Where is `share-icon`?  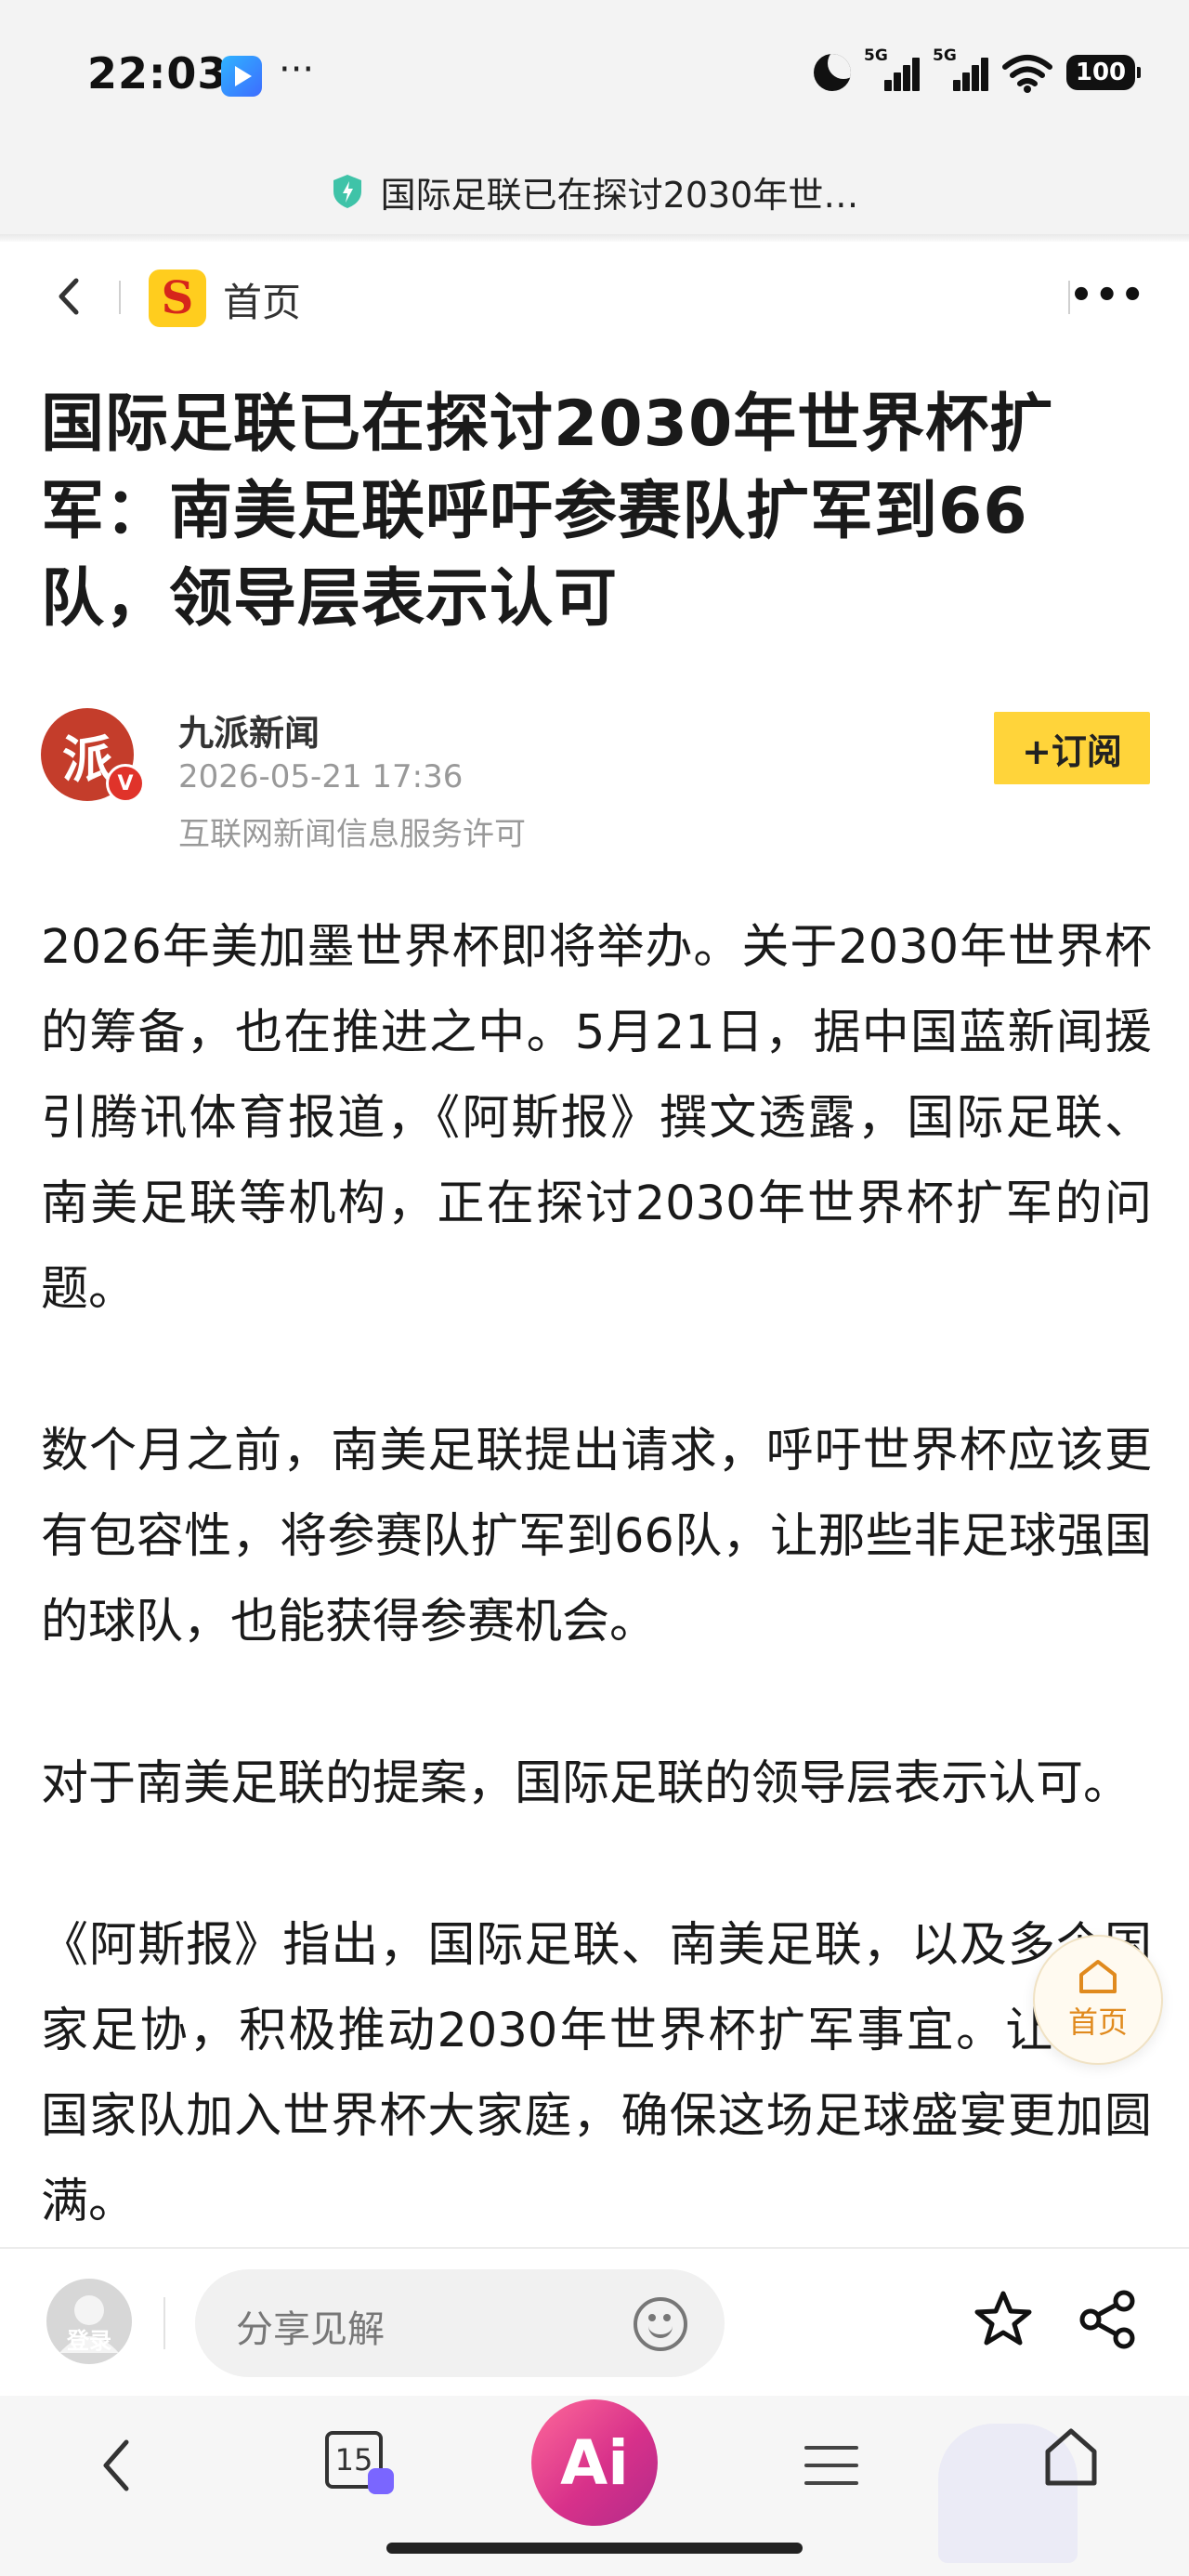
share-icon is located at coordinates (1108, 2319).